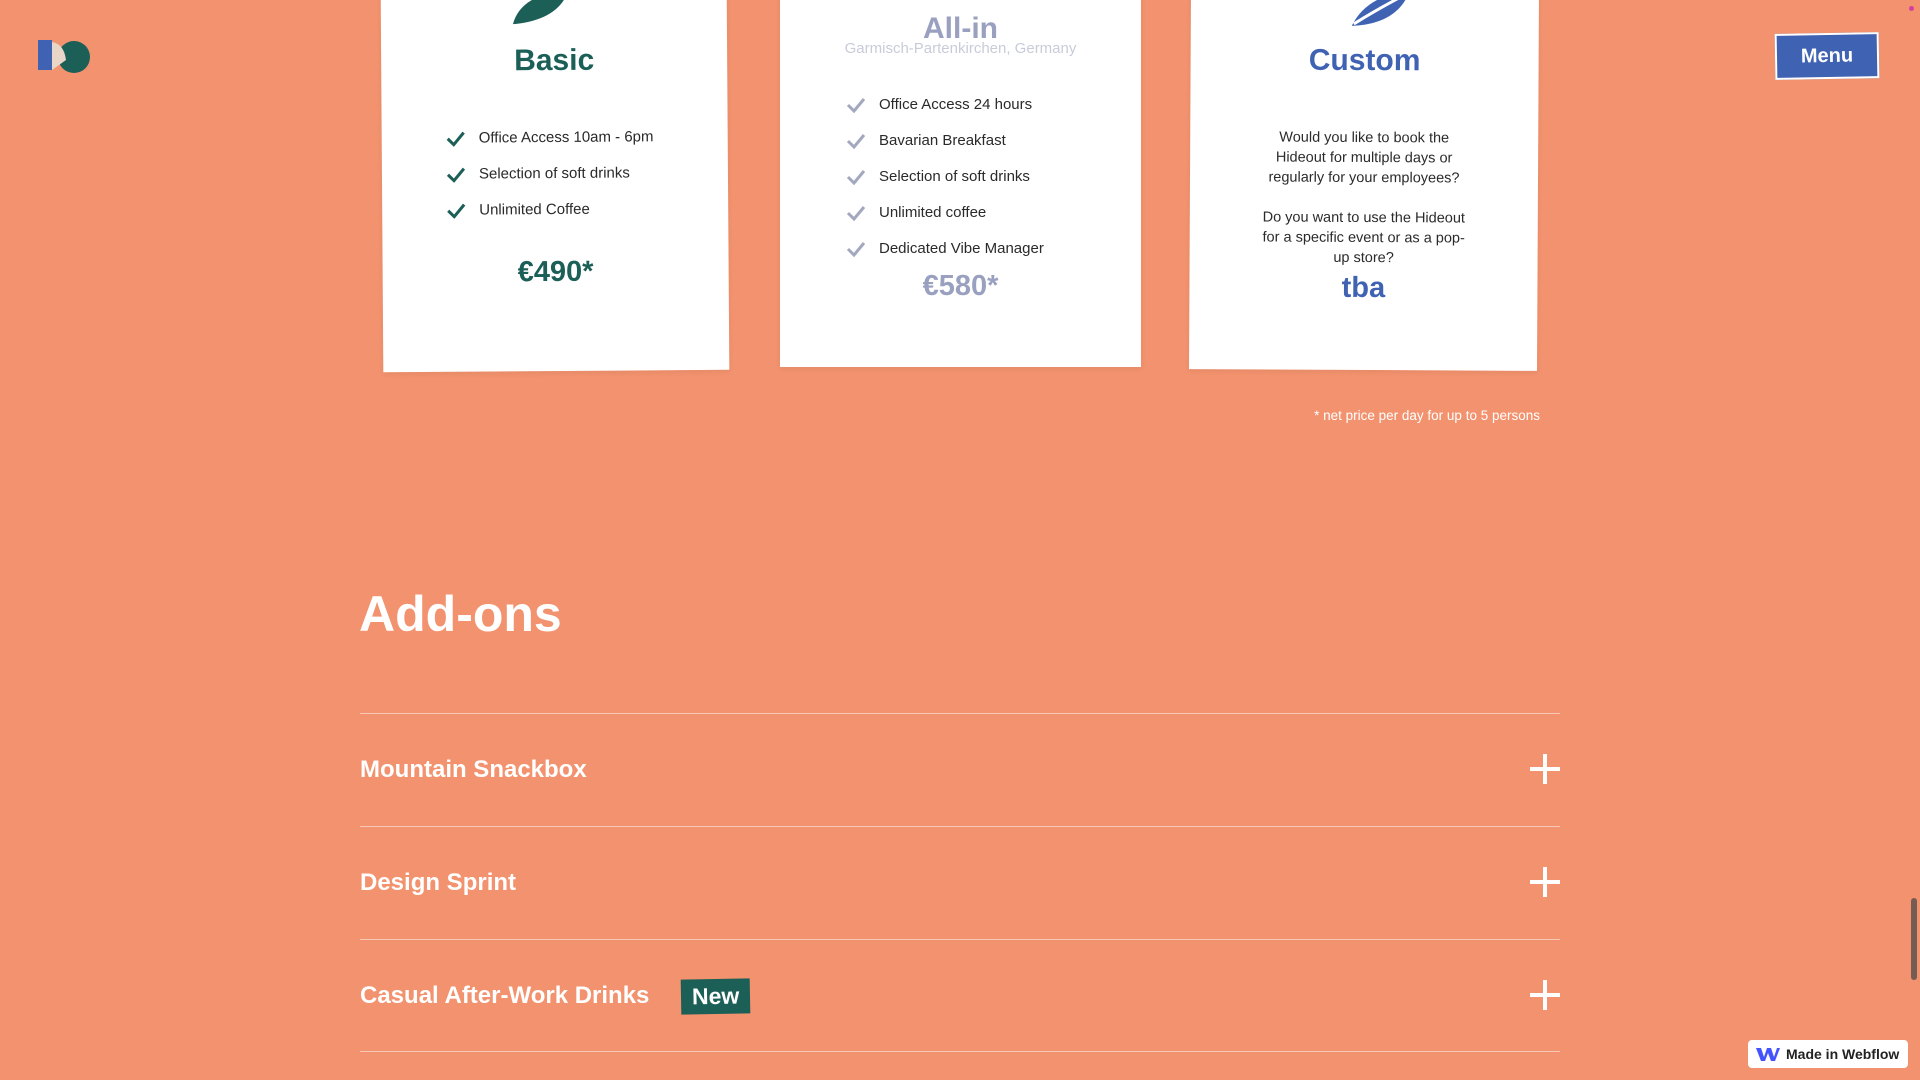 This screenshot has width=1920, height=1080. I want to click on new-badge: New, so click(716, 996).